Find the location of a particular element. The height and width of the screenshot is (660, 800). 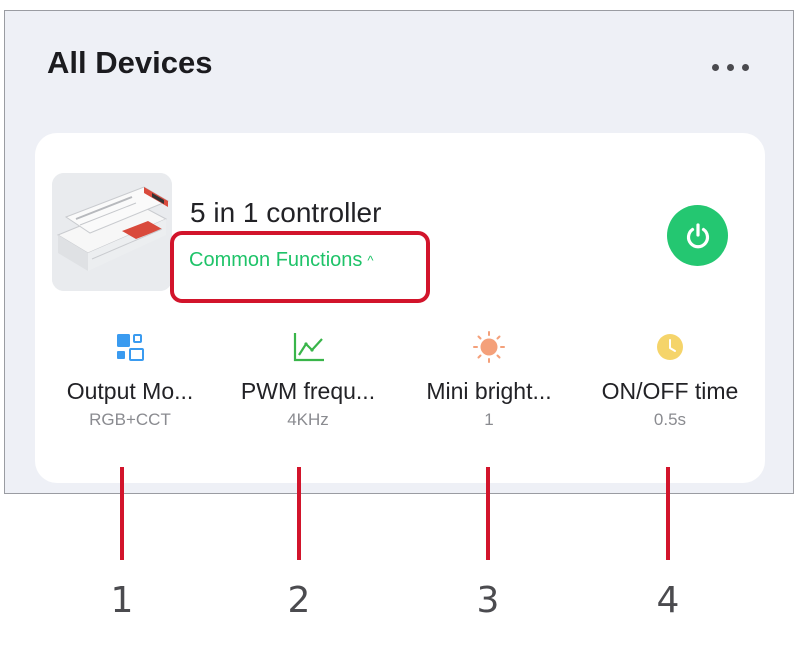

page-title: All Devices is located at coordinates (130, 62).